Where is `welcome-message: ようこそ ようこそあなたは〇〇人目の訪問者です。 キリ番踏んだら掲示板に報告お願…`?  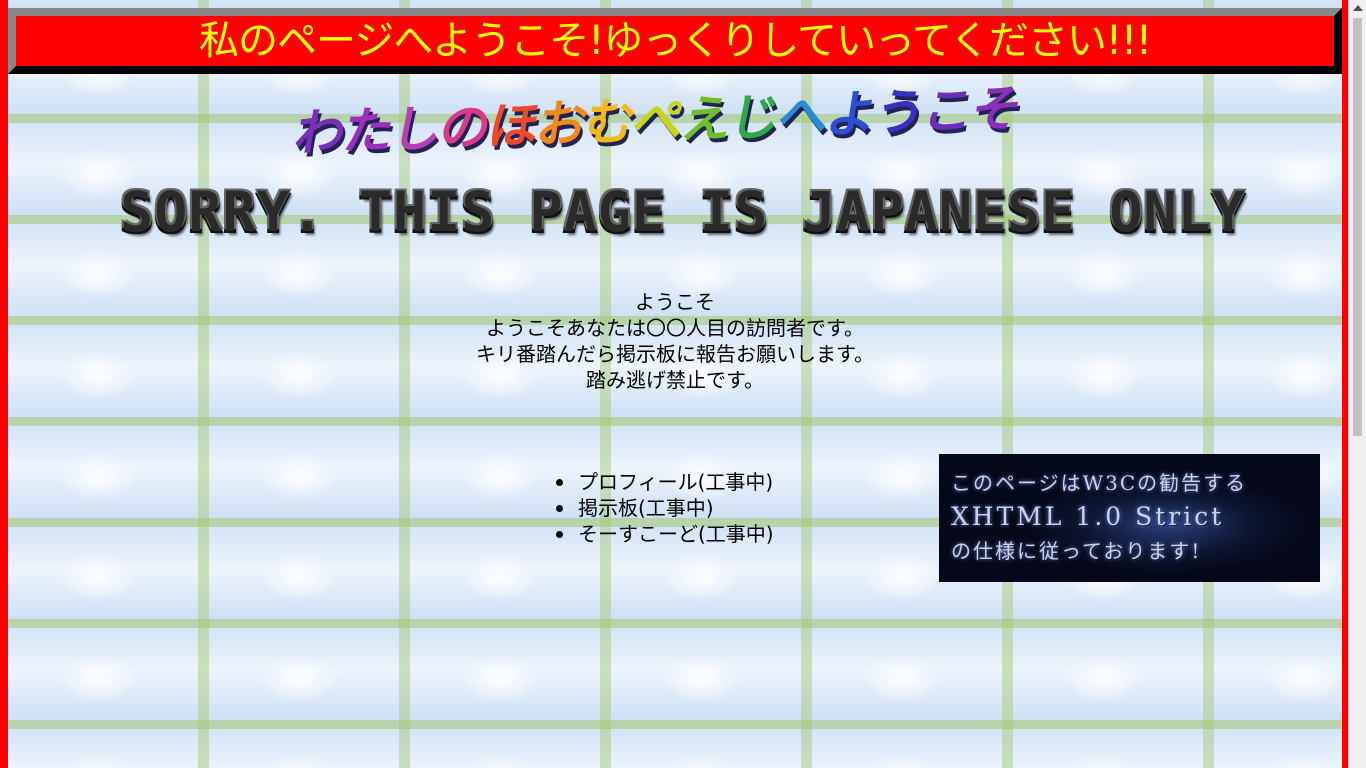
welcome-message: ようこそ ようこそあなたは〇〇人目の訪問者です。 キリ番踏んだら掲示板に報告お願… is located at coordinates (675, 341).